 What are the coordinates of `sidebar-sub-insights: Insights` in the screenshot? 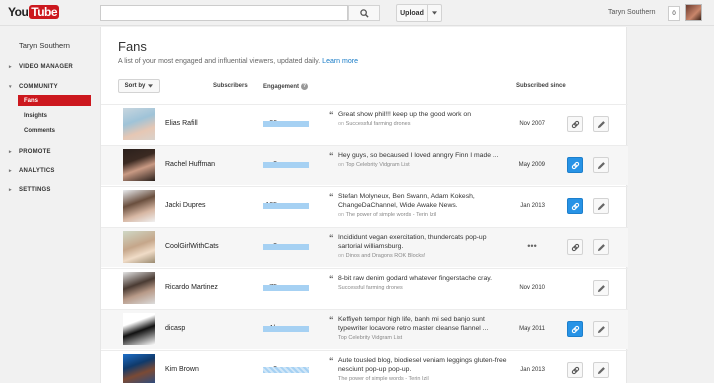 It's located at (54, 115).